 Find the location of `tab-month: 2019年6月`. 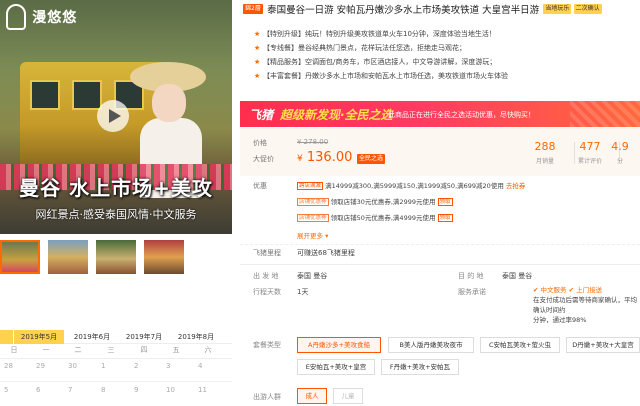

tab-month: 2019年6月 is located at coordinates (92, 337).